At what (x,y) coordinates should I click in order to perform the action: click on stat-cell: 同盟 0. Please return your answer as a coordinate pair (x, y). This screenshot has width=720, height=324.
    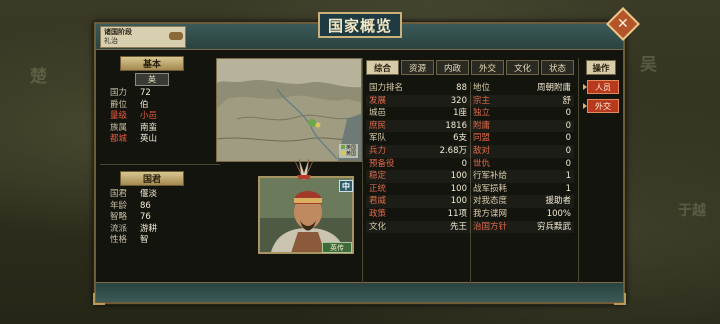
    Looking at the image, I should click on (522, 138).